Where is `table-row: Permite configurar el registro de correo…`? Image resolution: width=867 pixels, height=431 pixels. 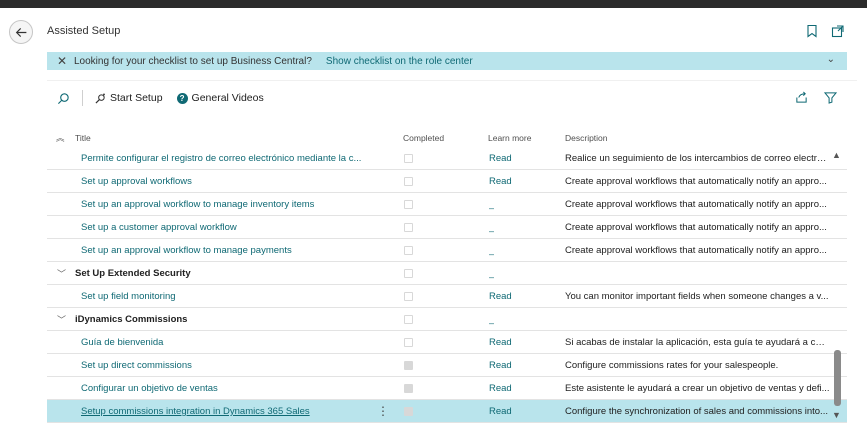
table-row: Permite configurar el registro de correo… is located at coordinates (447, 158).